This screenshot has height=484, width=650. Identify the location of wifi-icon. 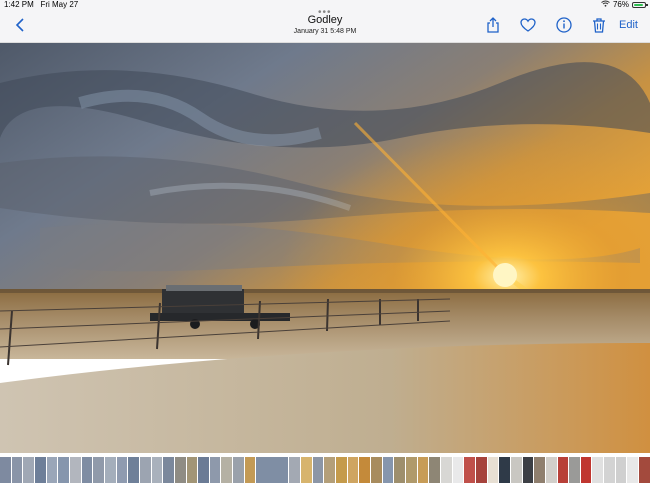
(605, 4).